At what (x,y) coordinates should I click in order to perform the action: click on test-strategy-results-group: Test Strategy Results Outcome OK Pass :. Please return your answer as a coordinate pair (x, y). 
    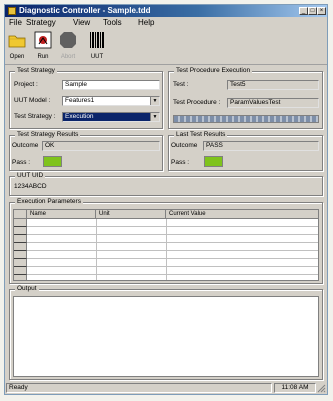
    Looking at the image, I should click on (86, 151).